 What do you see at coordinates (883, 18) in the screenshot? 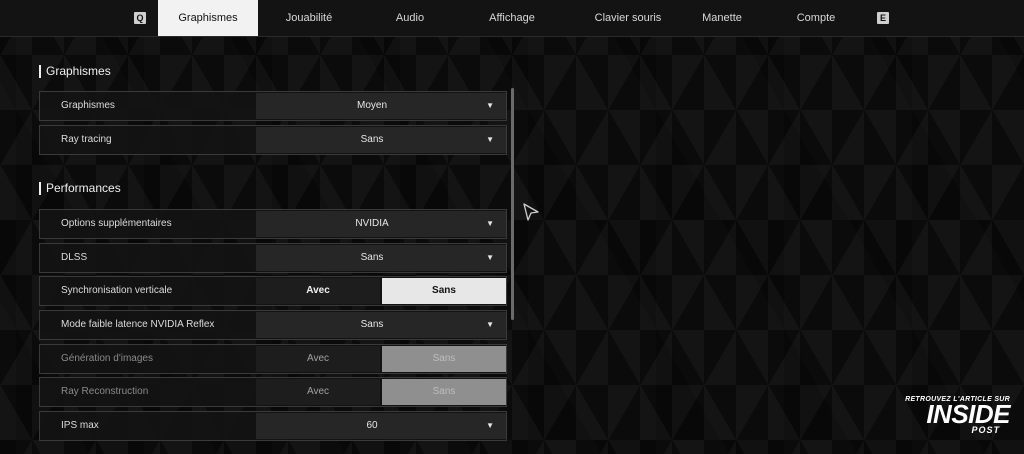
I see `next-tab-key-hint: E` at bounding box center [883, 18].